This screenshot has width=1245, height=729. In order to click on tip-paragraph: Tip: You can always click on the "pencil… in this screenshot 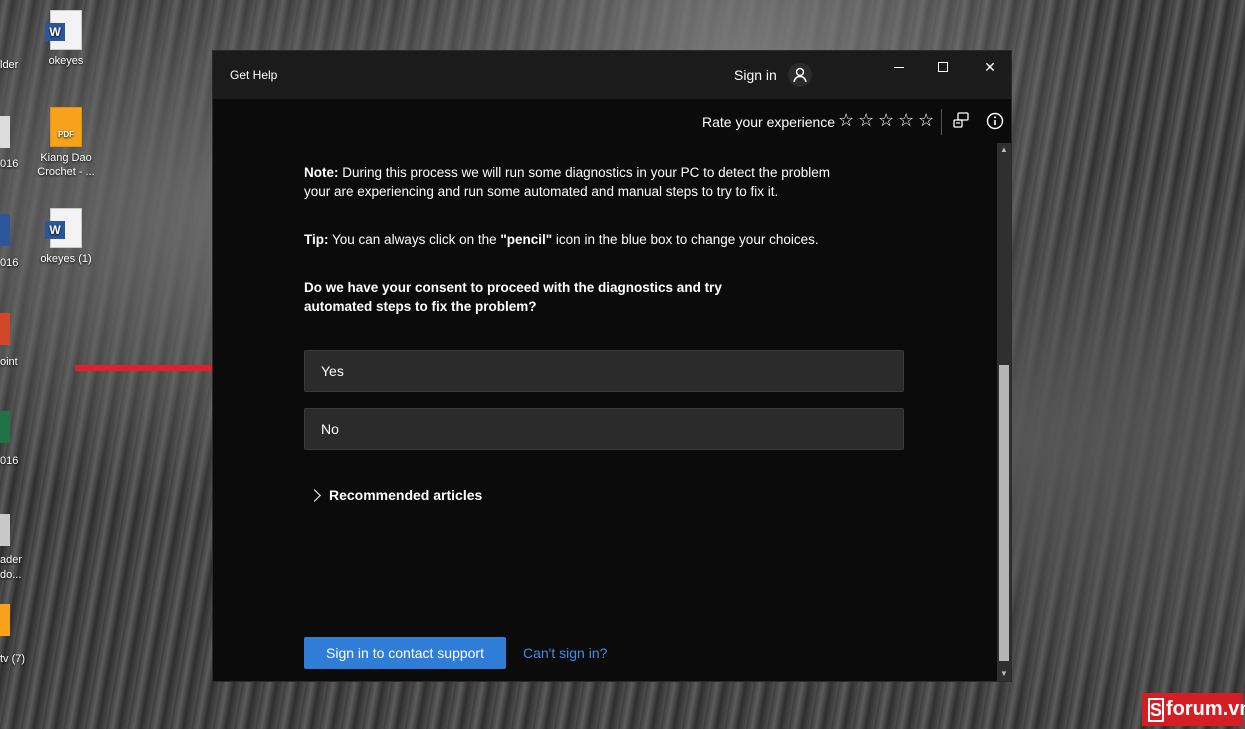, I will do `click(604, 239)`.